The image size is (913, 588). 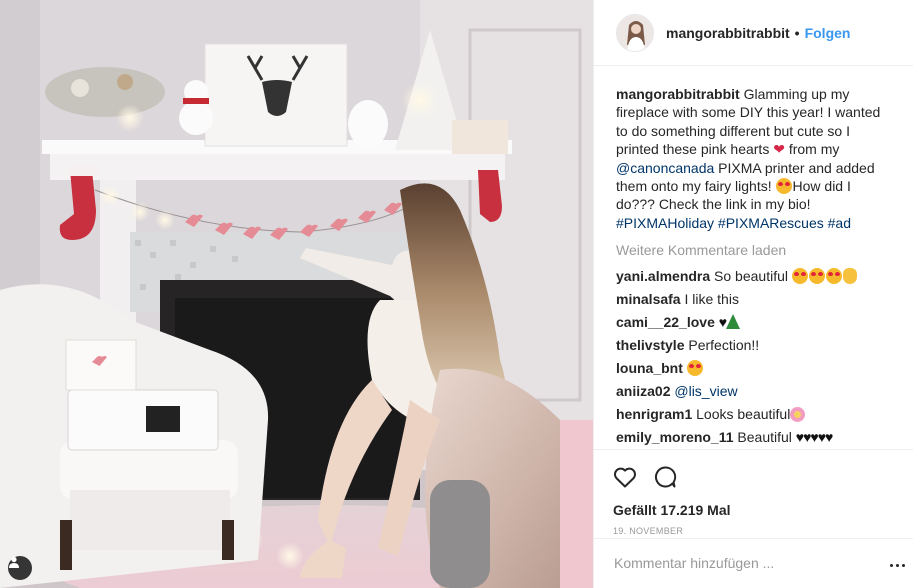 What do you see at coordinates (814, 437) in the screenshot?
I see `black-hearts-emoji-icon: ♥♥♥♥♥` at bounding box center [814, 437].